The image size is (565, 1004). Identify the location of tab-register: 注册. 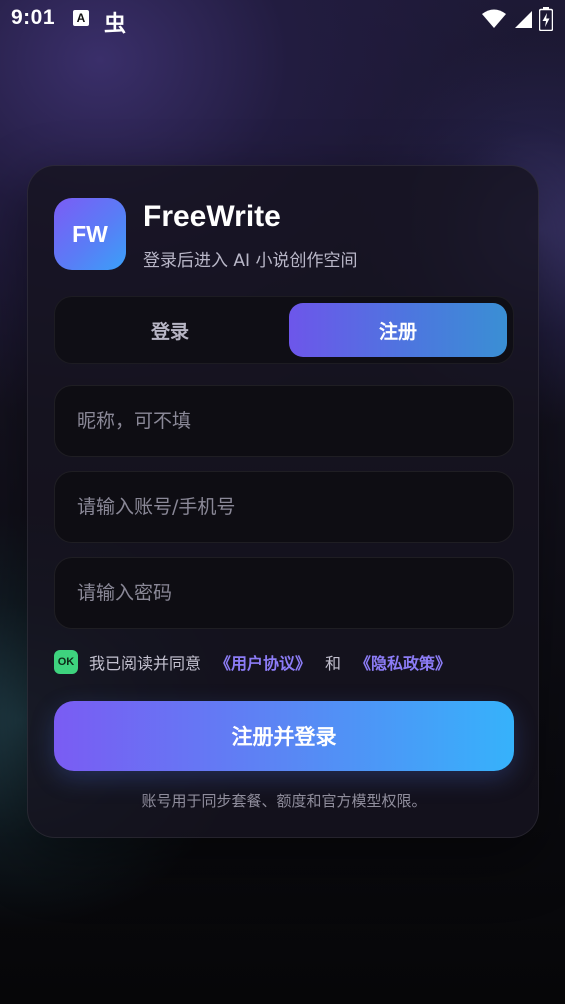
(398, 330).